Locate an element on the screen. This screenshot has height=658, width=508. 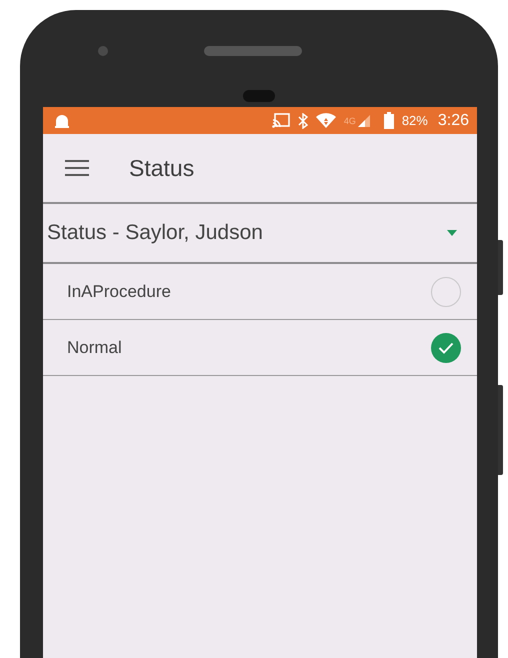
clock-time: 3:26 is located at coordinates (453, 121).